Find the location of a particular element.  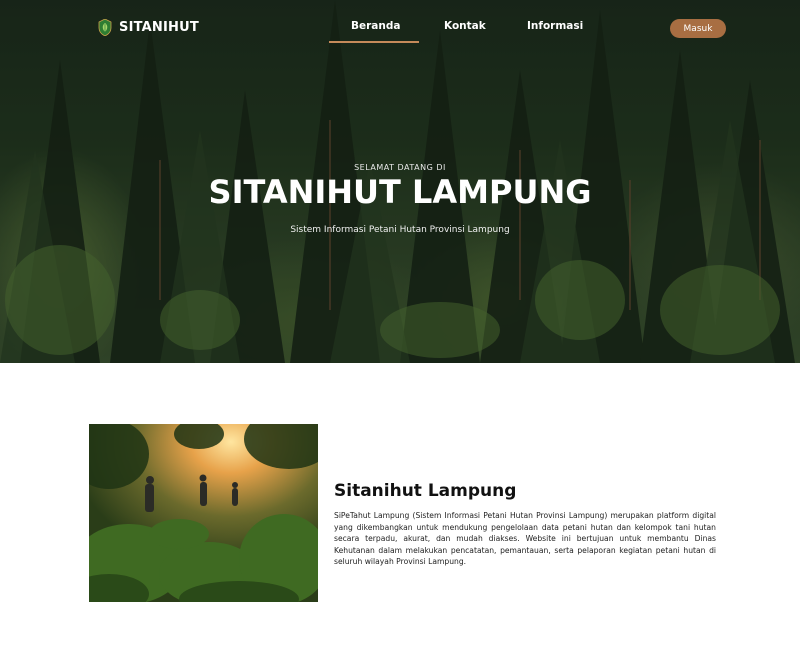

nav-item-beranda: Beranda is located at coordinates (375, 26).